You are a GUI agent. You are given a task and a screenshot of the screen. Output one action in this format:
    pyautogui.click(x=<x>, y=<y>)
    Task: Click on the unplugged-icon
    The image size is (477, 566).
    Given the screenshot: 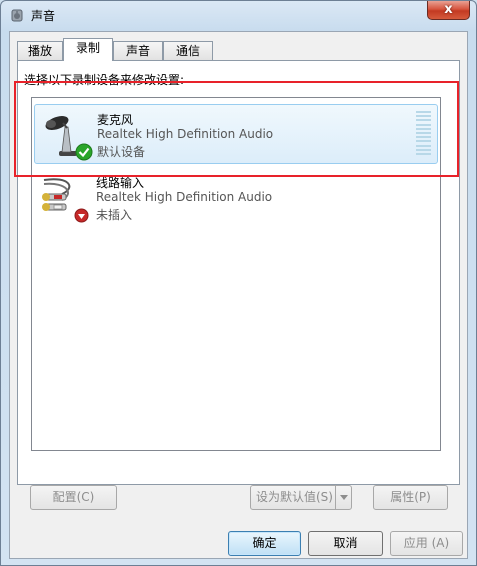 What is the action you would take?
    pyautogui.click(x=81, y=215)
    